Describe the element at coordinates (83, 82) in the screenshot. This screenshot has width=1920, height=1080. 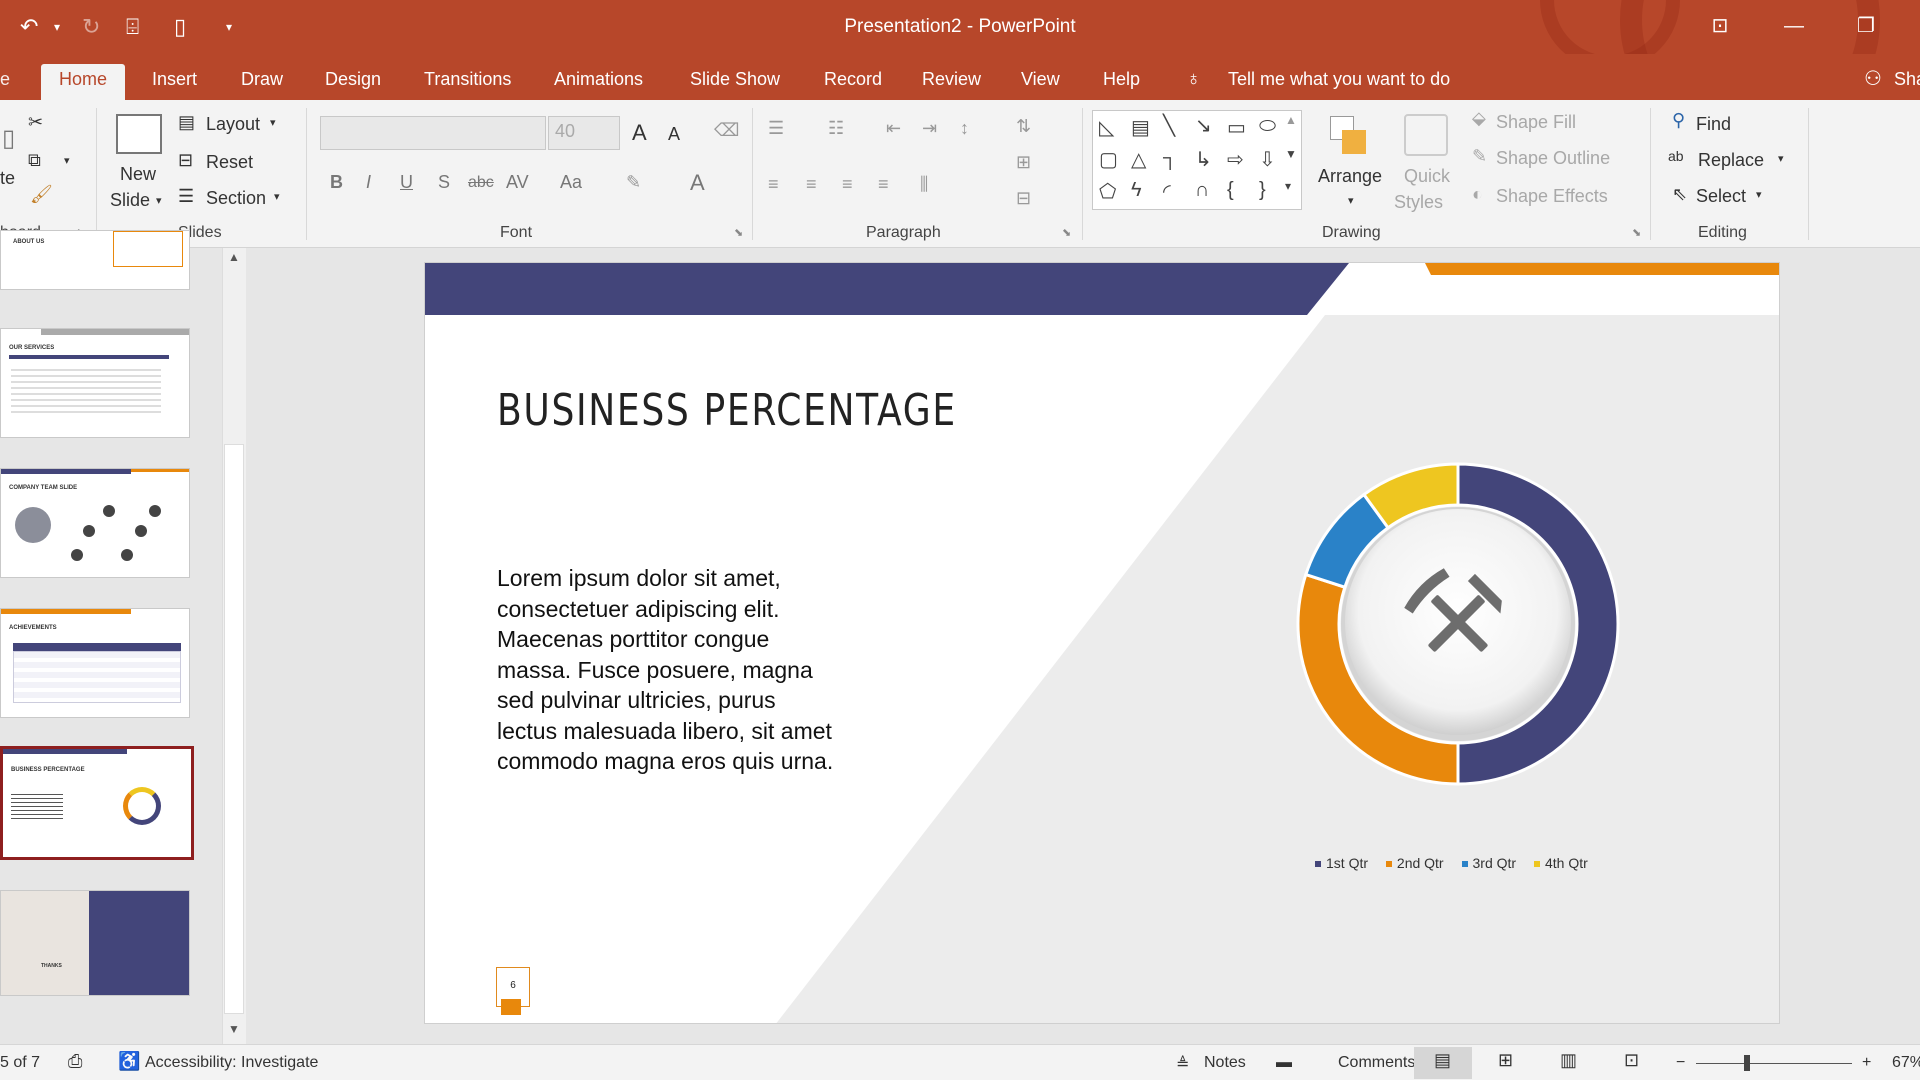
I see `tab-home: Home` at that location.